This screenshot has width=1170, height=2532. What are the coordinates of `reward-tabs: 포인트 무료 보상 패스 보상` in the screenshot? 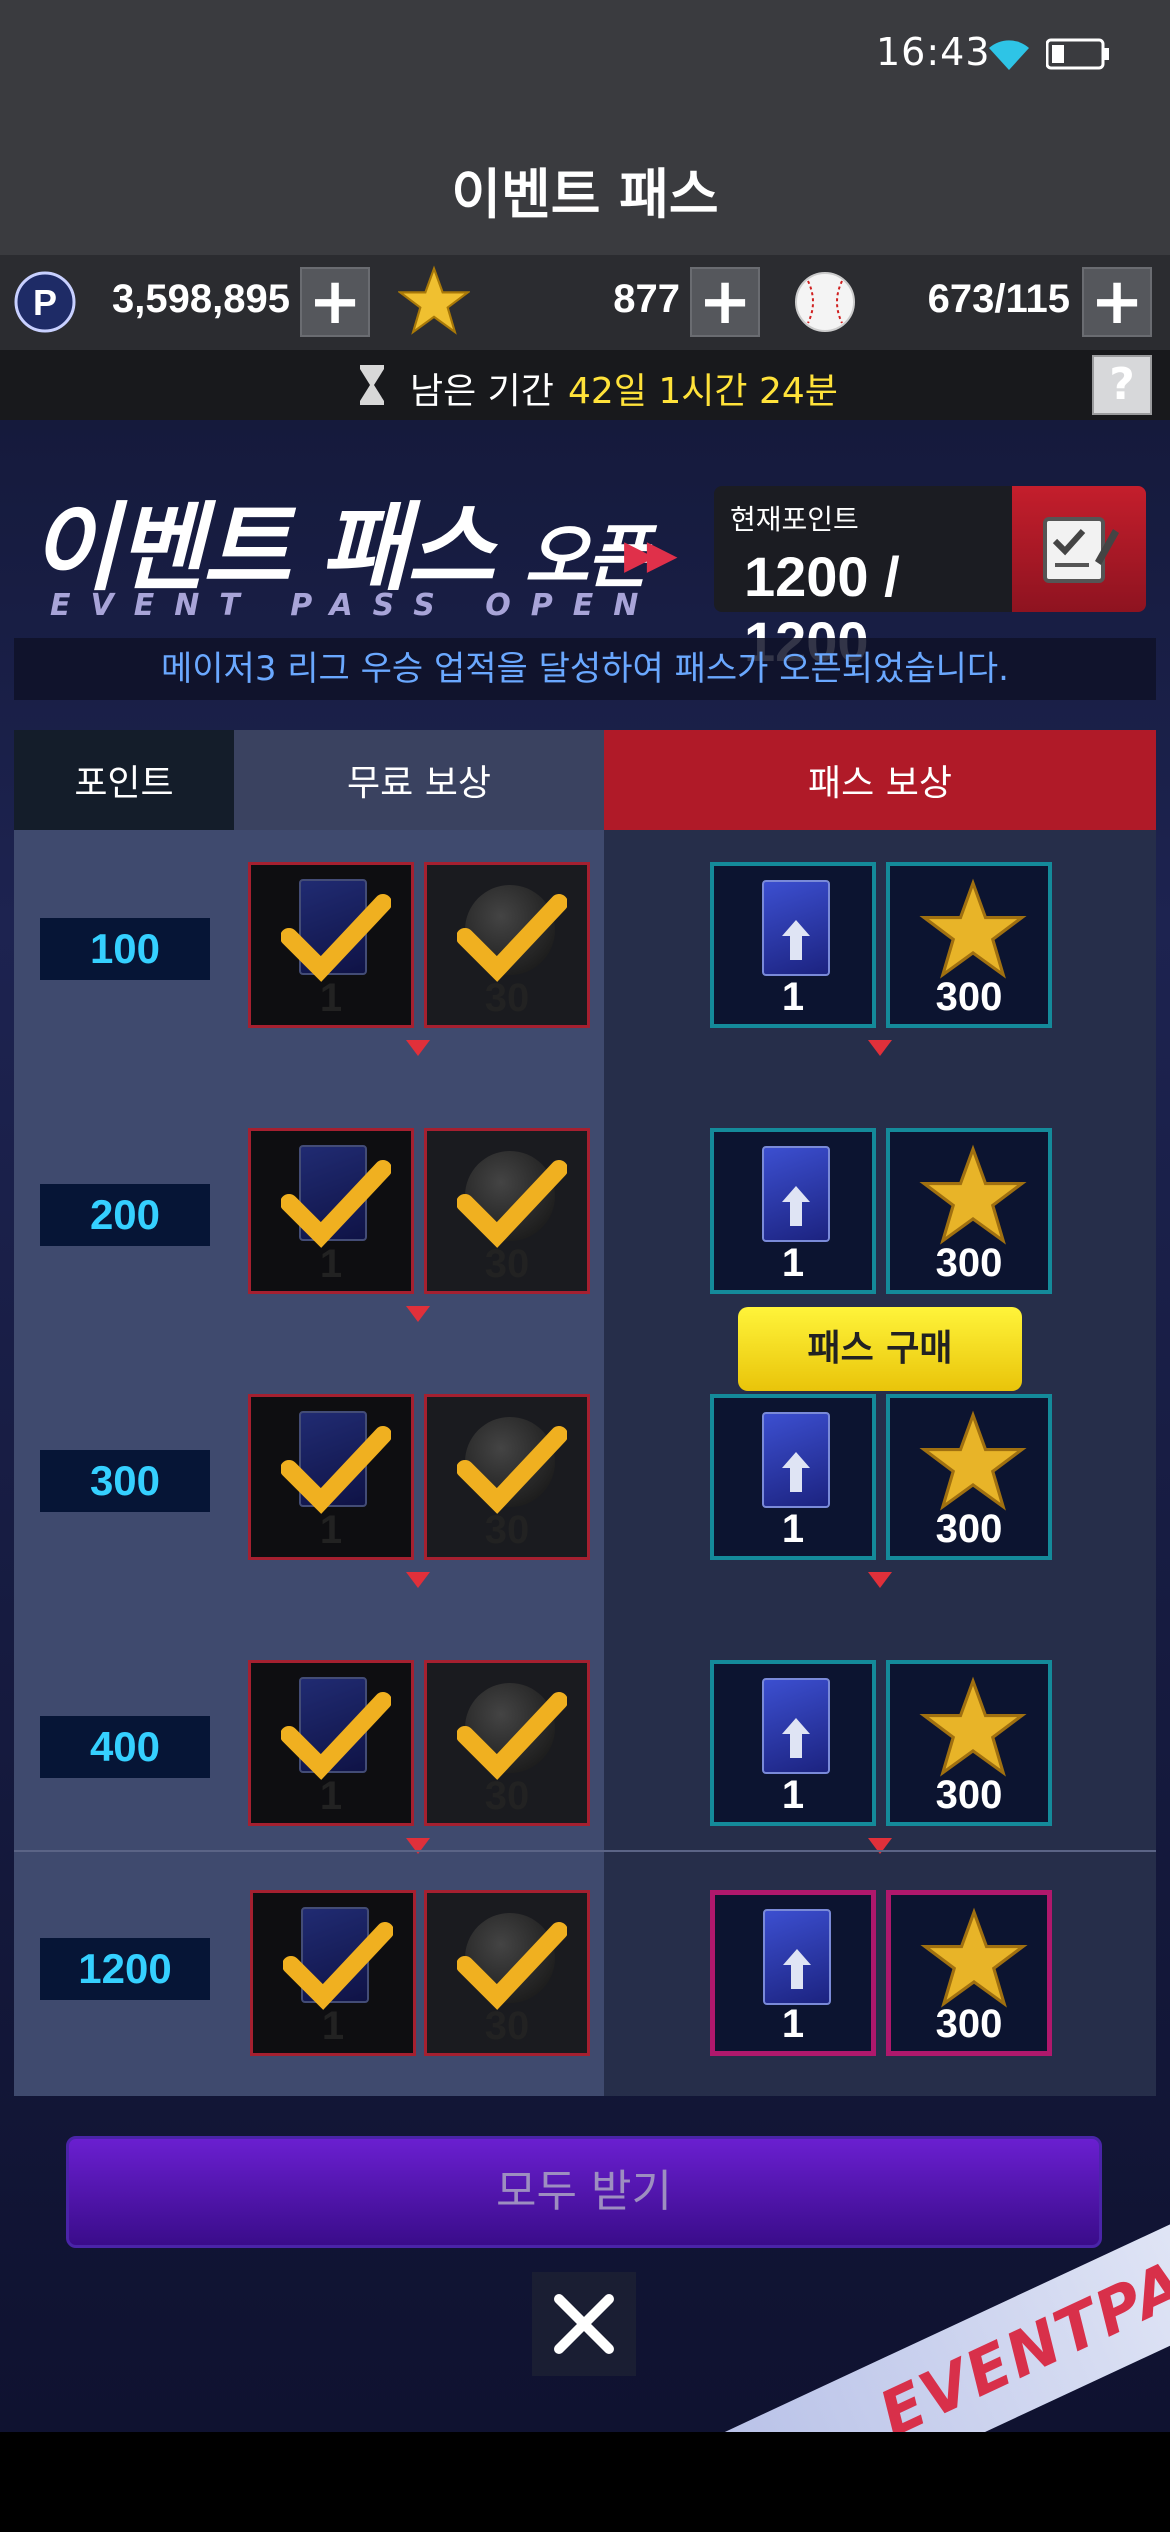 It's located at (585, 780).